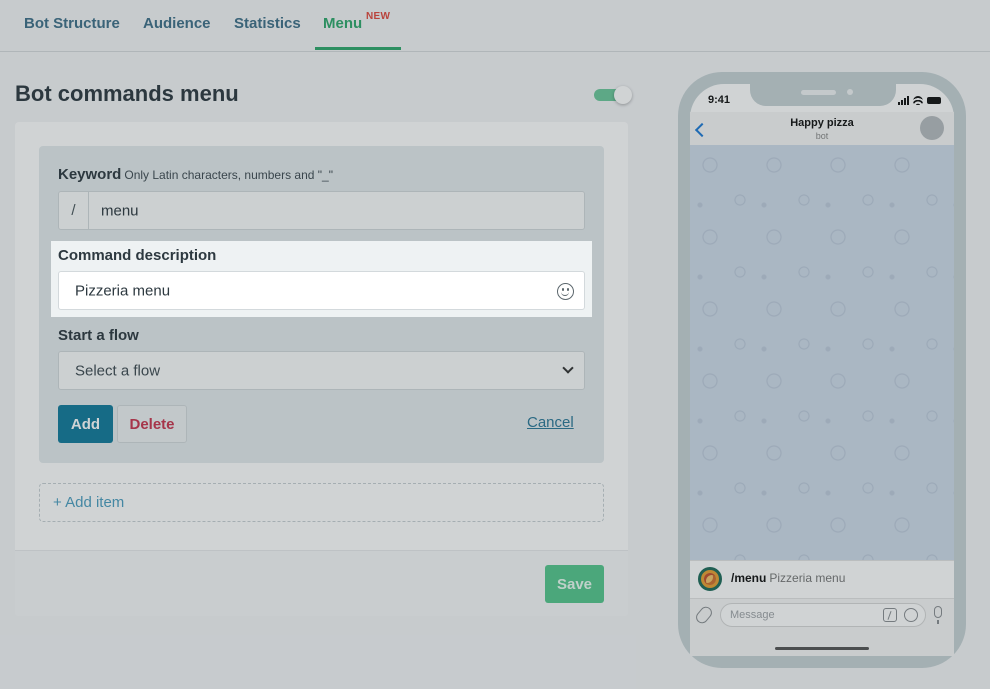 The width and height of the screenshot is (990, 689). What do you see at coordinates (807, 578) in the screenshot?
I see `command-description: Pizzeria menu` at bounding box center [807, 578].